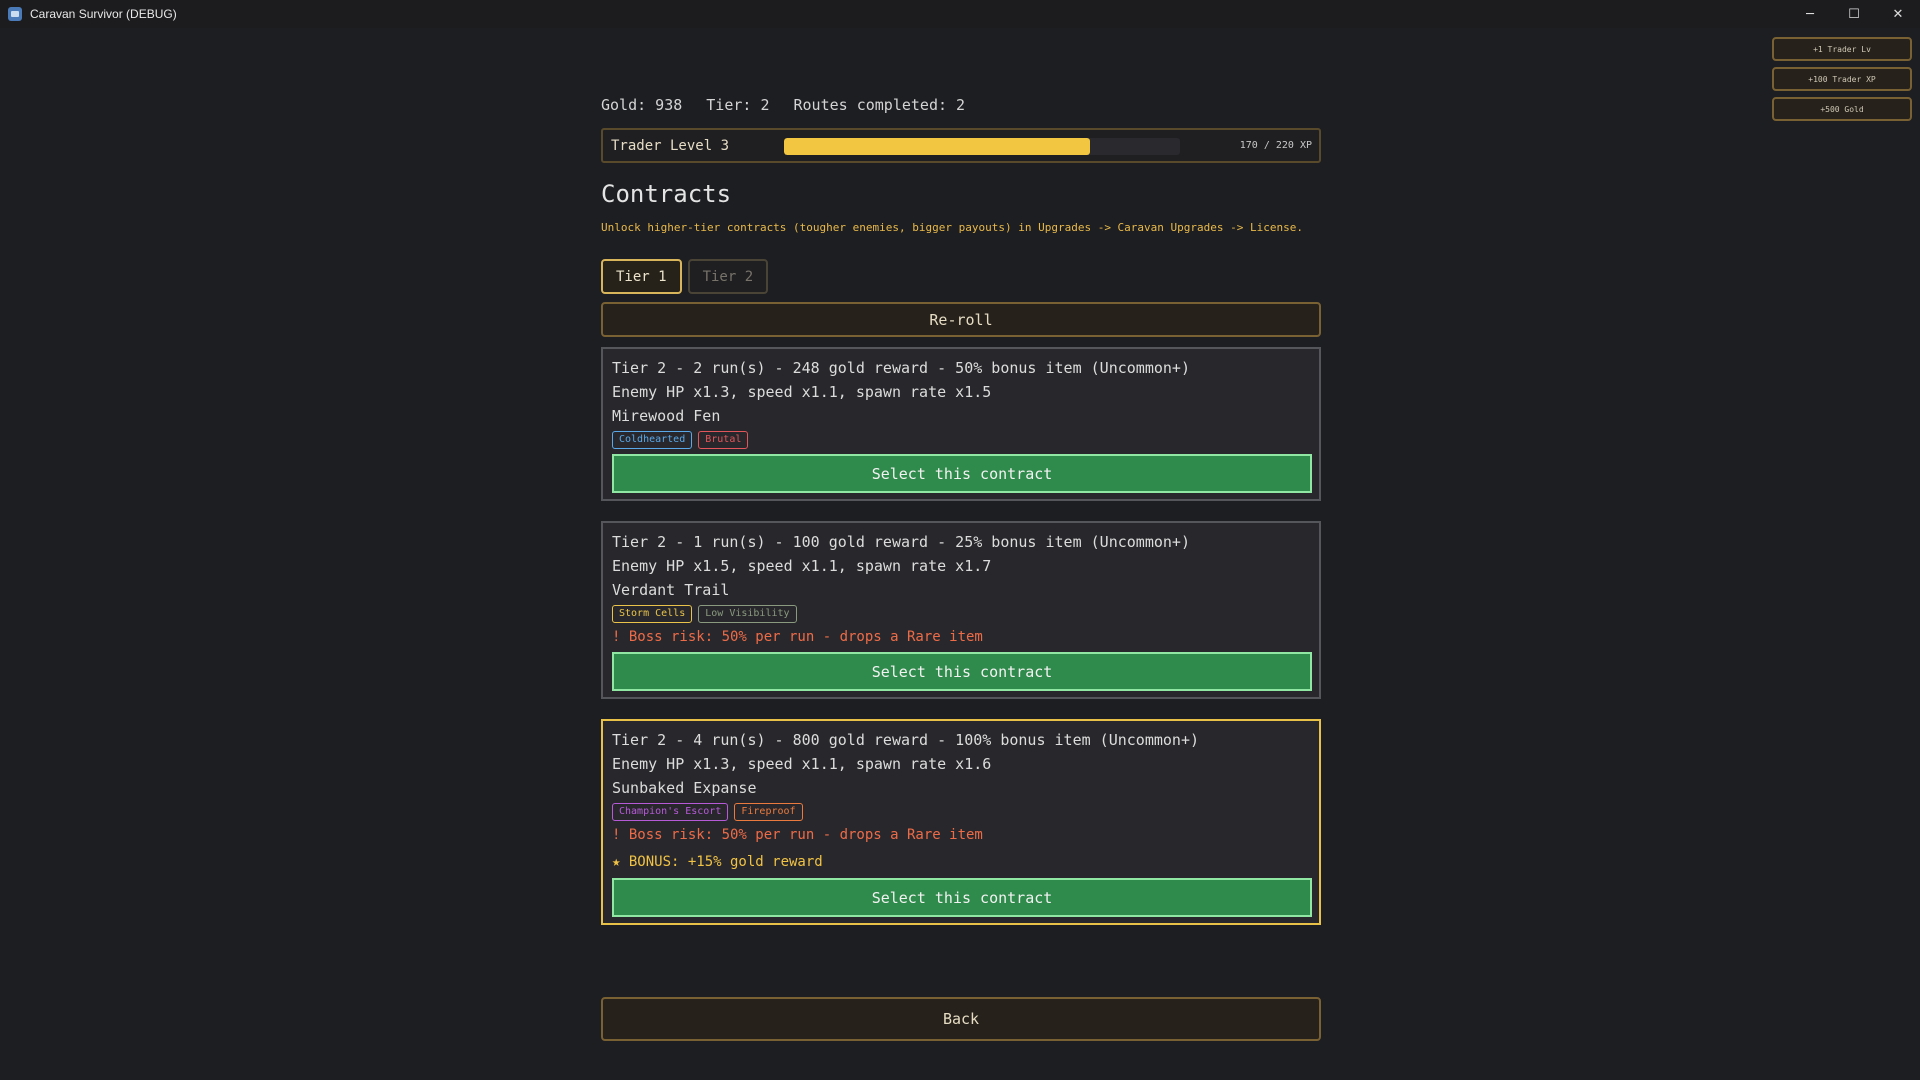  What do you see at coordinates (1842, 49) in the screenshot?
I see `debug-add-trader-level-button: +1 Trader Lv` at bounding box center [1842, 49].